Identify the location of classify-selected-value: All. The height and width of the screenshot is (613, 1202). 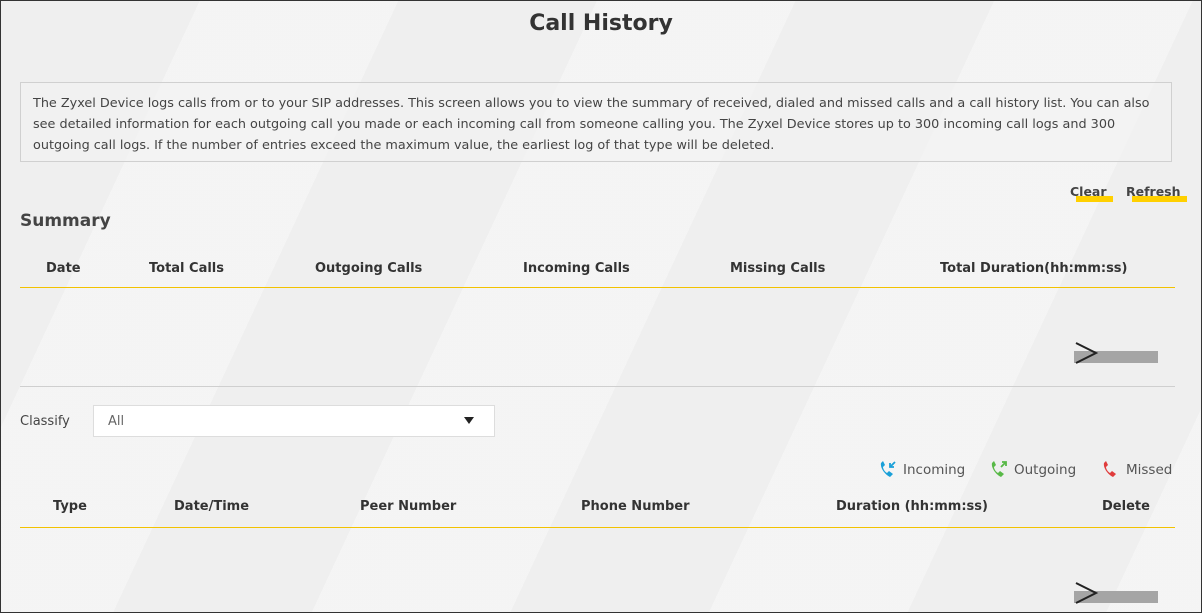
(116, 421).